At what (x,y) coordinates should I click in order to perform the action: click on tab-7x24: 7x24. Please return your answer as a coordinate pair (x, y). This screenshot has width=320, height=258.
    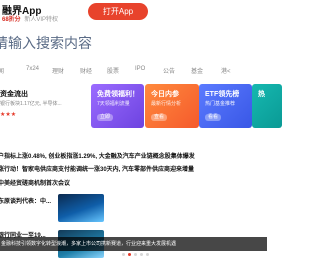
    Looking at the image, I should click on (32, 69).